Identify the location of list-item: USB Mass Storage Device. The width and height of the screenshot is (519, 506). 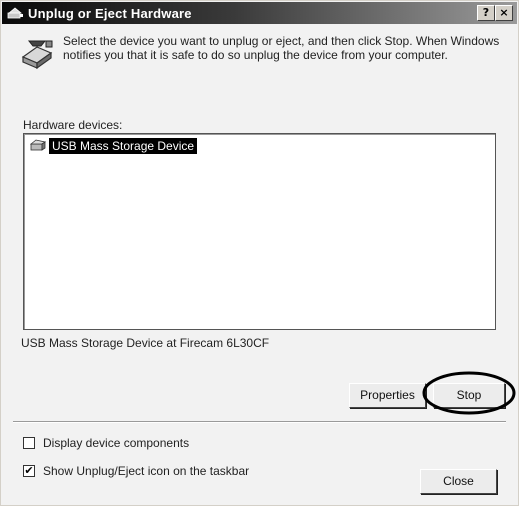
(114, 146).